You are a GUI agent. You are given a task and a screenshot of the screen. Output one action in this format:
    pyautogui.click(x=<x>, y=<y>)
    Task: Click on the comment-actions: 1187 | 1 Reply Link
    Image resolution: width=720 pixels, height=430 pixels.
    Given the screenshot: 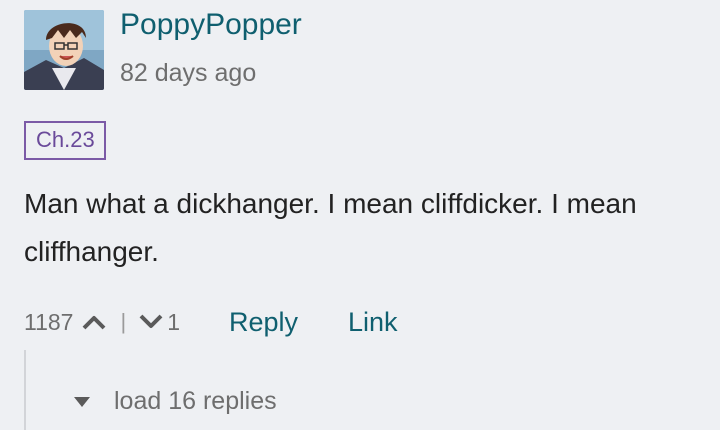 What is the action you would take?
    pyautogui.click(x=211, y=322)
    